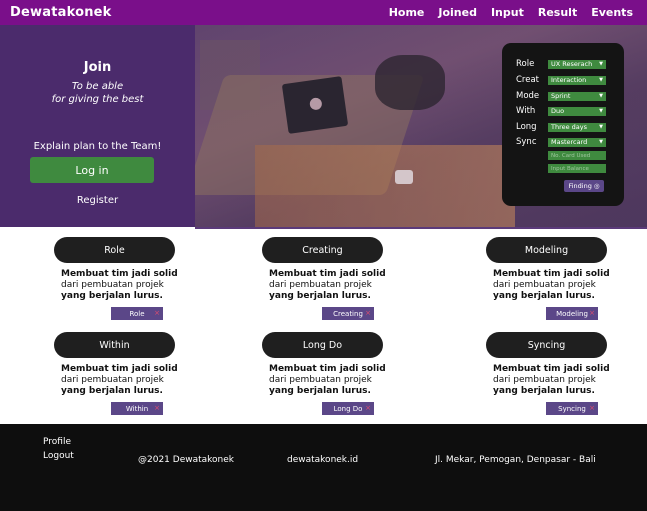 The width and height of the screenshot is (647, 511). What do you see at coordinates (407, 12) in the screenshot?
I see `nav-home: Home` at bounding box center [407, 12].